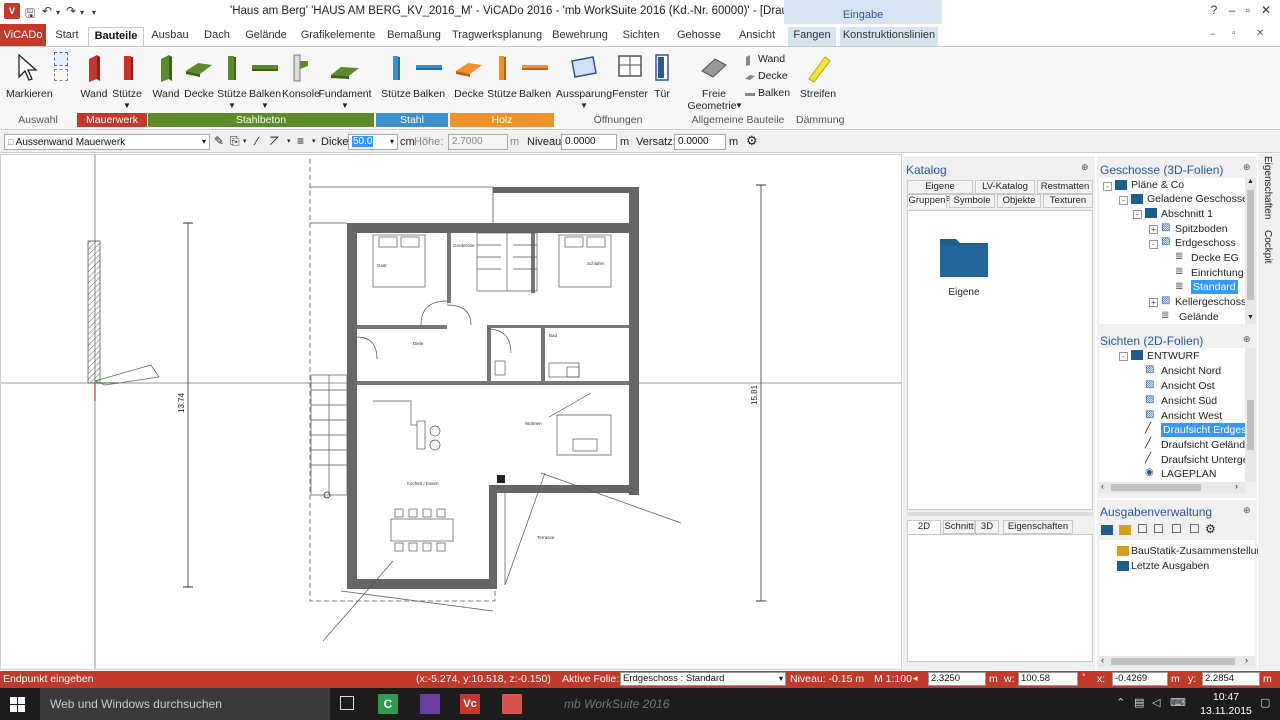 This screenshot has width=1280, height=720. I want to click on notification-up-icon: ⌃, so click(1120, 702).